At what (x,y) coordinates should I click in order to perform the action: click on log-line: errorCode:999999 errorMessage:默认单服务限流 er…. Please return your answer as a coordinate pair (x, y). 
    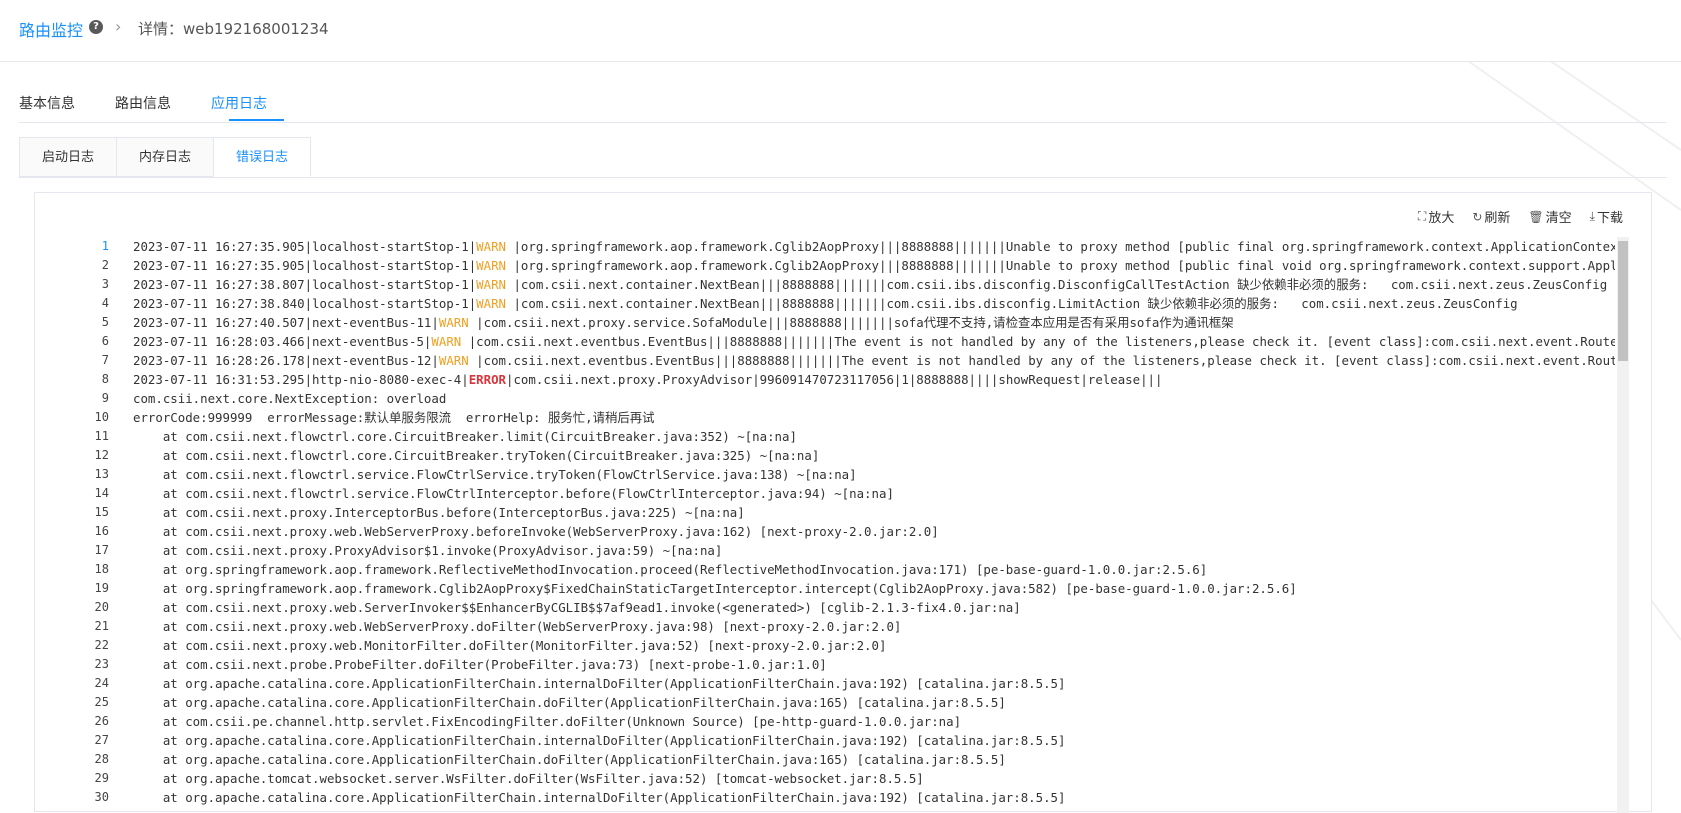
    Looking at the image, I should click on (874, 417).